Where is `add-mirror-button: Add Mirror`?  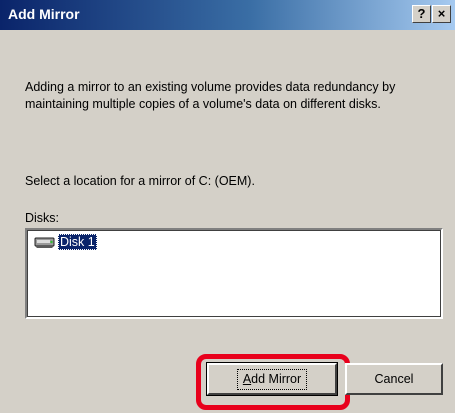 add-mirror-button: Add Mirror is located at coordinates (272, 379).